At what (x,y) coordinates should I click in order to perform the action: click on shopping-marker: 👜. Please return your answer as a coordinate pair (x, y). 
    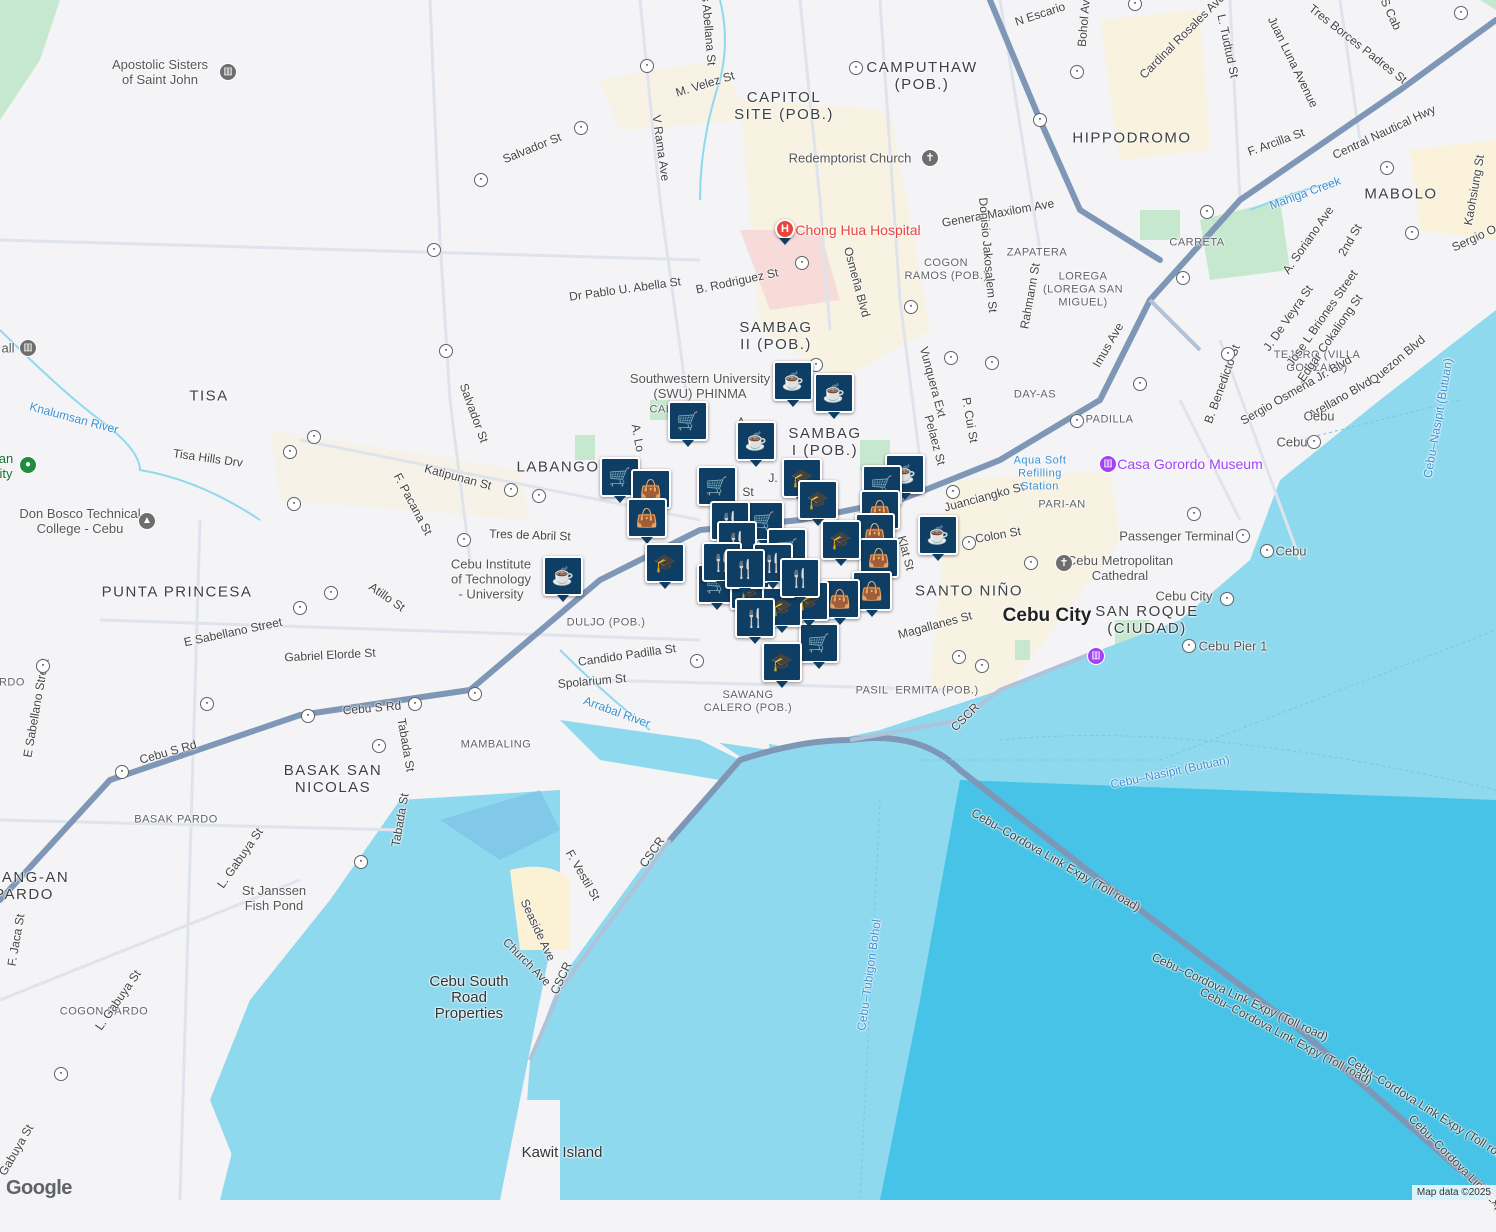
    Looking at the image, I should click on (647, 521).